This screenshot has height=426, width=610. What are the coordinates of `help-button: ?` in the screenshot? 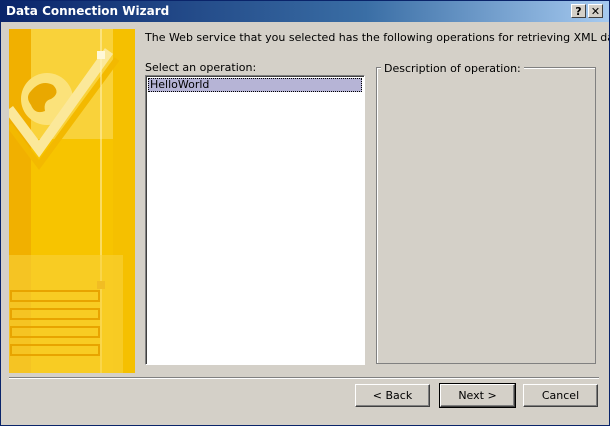 It's located at (578, 11).